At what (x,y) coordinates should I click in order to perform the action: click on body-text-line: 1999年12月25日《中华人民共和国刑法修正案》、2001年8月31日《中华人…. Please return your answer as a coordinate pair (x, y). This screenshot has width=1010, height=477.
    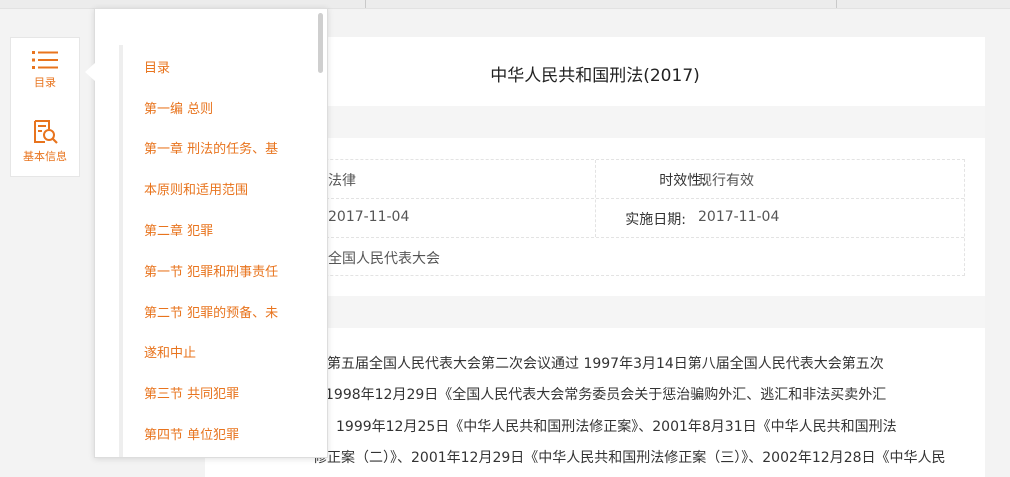
    Looking at the image, I should click on (616, 427).